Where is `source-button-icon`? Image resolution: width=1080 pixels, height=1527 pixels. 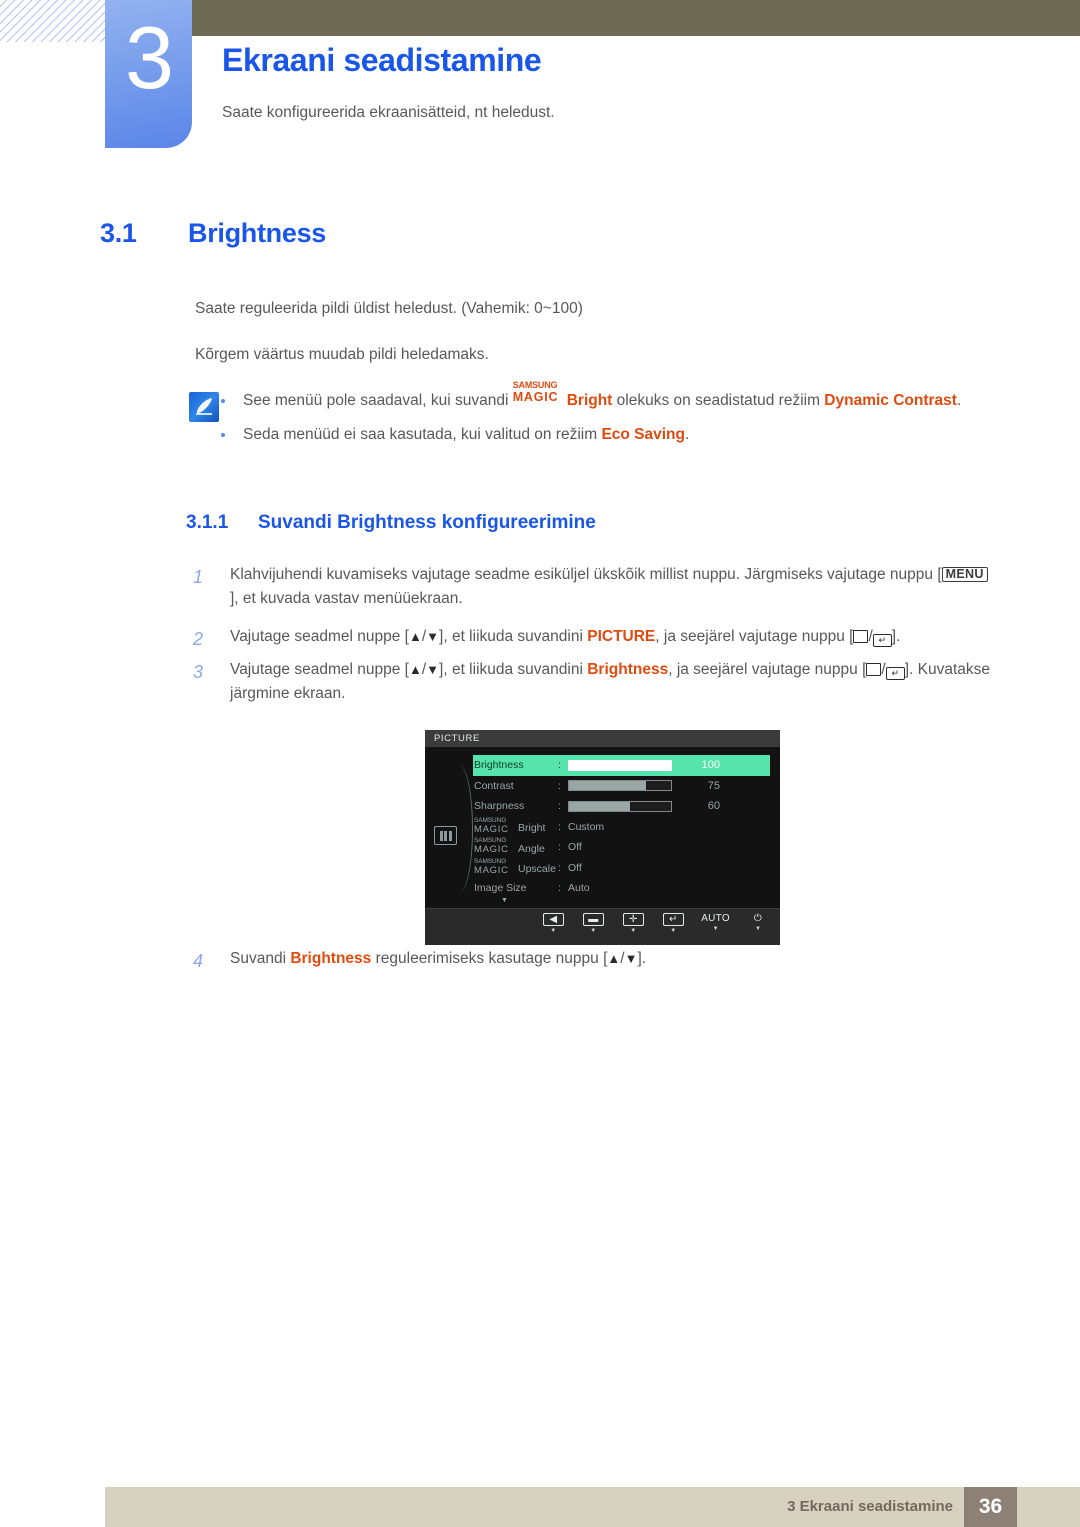
source-button-icon is located at coordinates (874, 669).